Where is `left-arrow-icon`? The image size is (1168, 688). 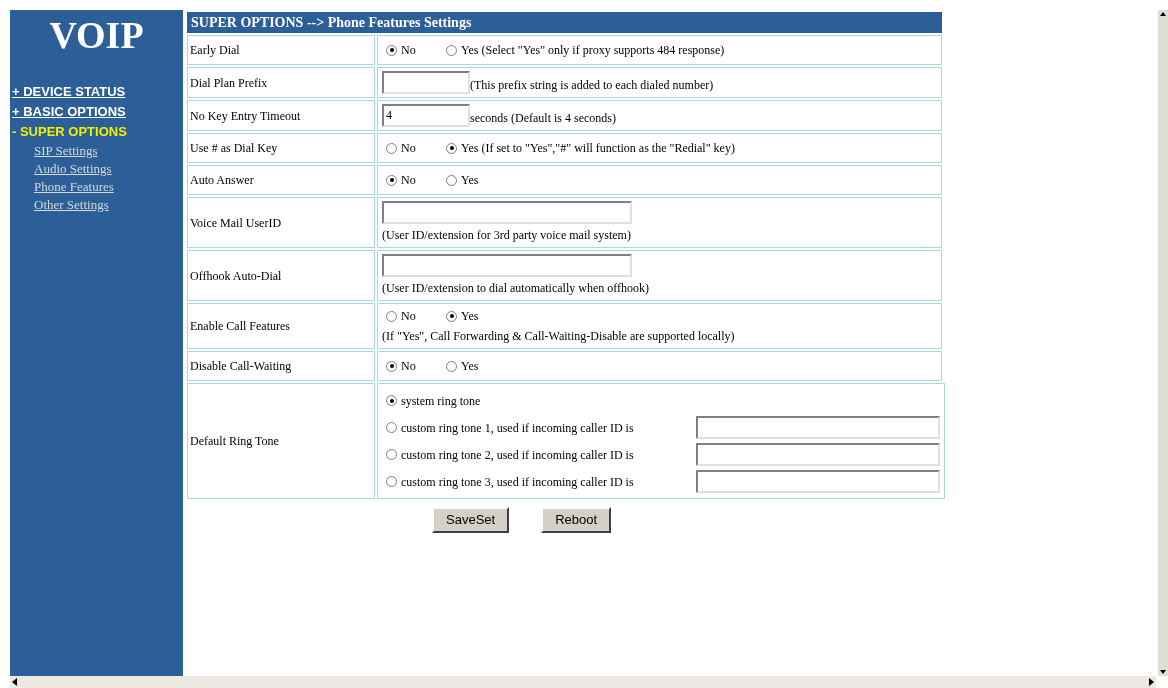 left-arrow-icon is located at coordinates (15, 682).